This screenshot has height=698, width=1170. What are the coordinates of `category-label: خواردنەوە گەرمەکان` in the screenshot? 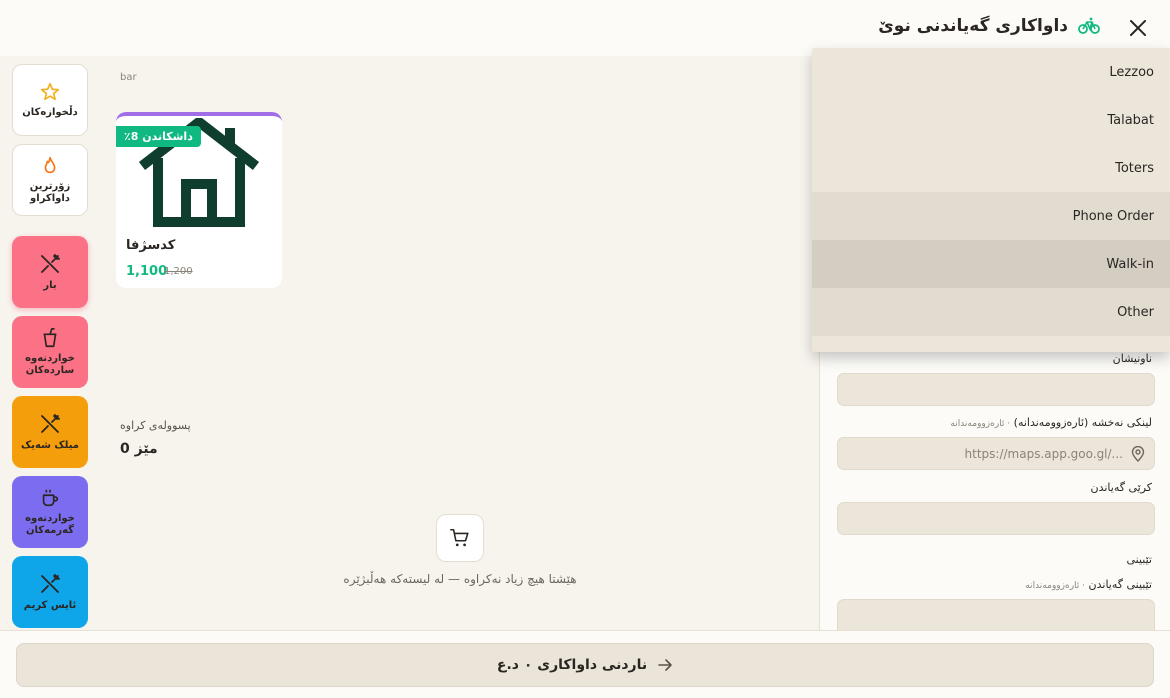 It's located at (50, 524).